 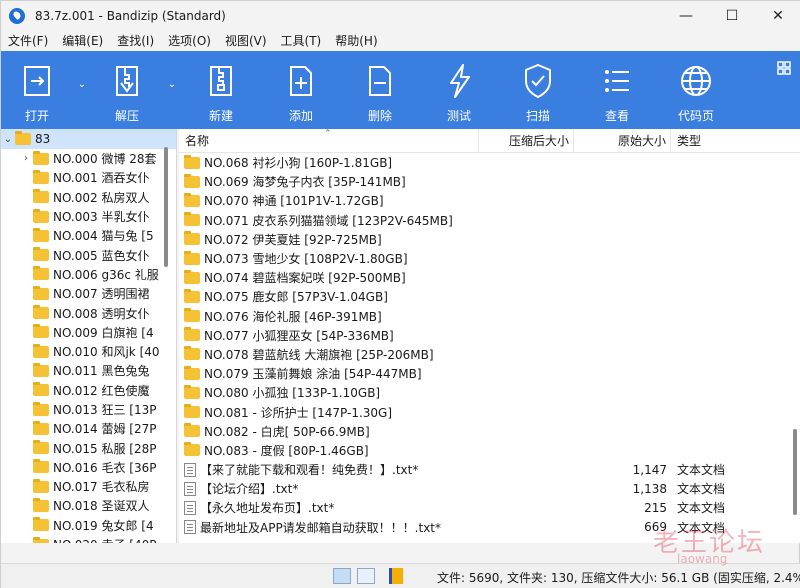 I want to click on view-mode-switcher, so click(x=368, y=576).